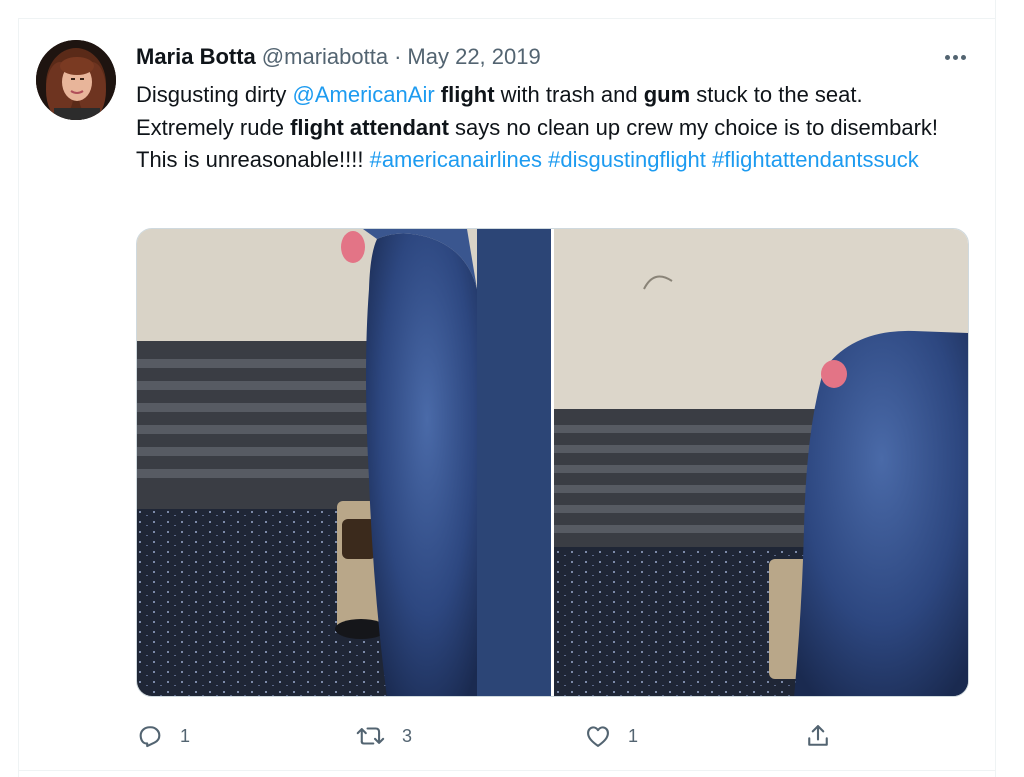 The height and width of the screenshot is (777, 1024). Describe the element at coordinates (815, 159) in the screenshot. I see `hashtag-link: #flightattendantssuck` at that location.